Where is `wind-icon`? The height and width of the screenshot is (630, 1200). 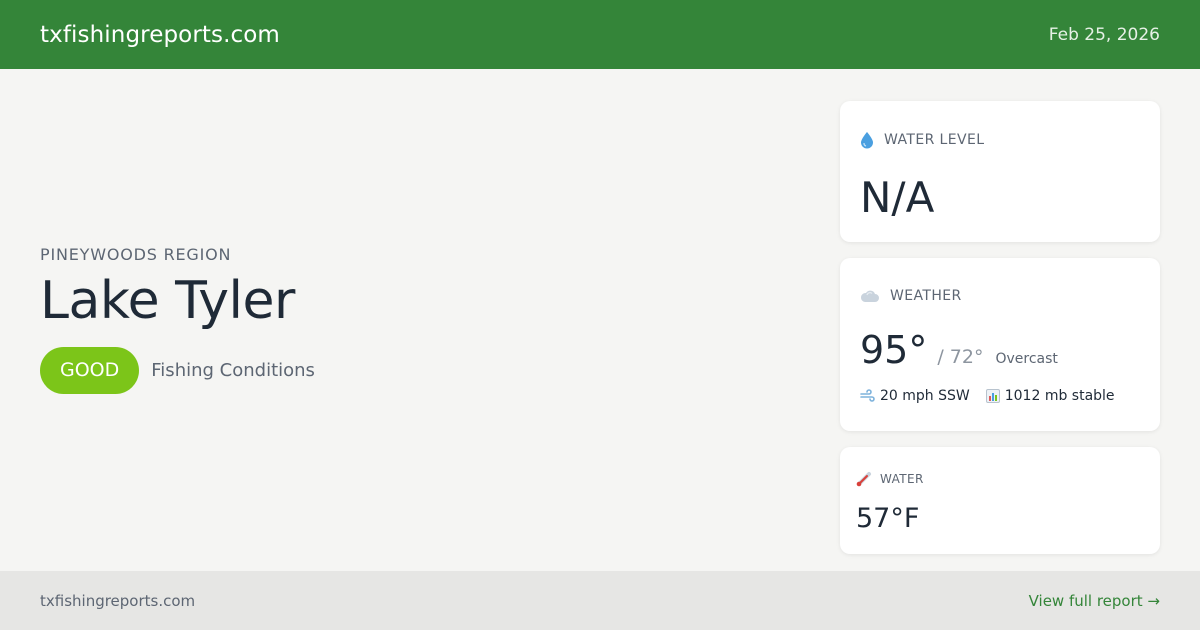 wind-icon is located at coordinates (867, 396).